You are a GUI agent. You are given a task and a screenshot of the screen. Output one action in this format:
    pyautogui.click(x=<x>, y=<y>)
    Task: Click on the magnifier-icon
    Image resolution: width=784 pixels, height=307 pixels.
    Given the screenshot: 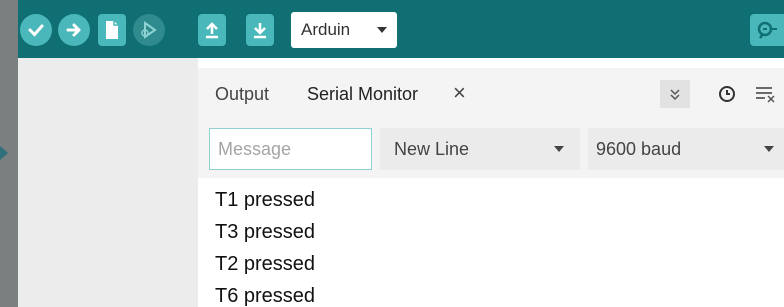 What is the action you would take?
    pyautogui.click(x=767, y=30)
    